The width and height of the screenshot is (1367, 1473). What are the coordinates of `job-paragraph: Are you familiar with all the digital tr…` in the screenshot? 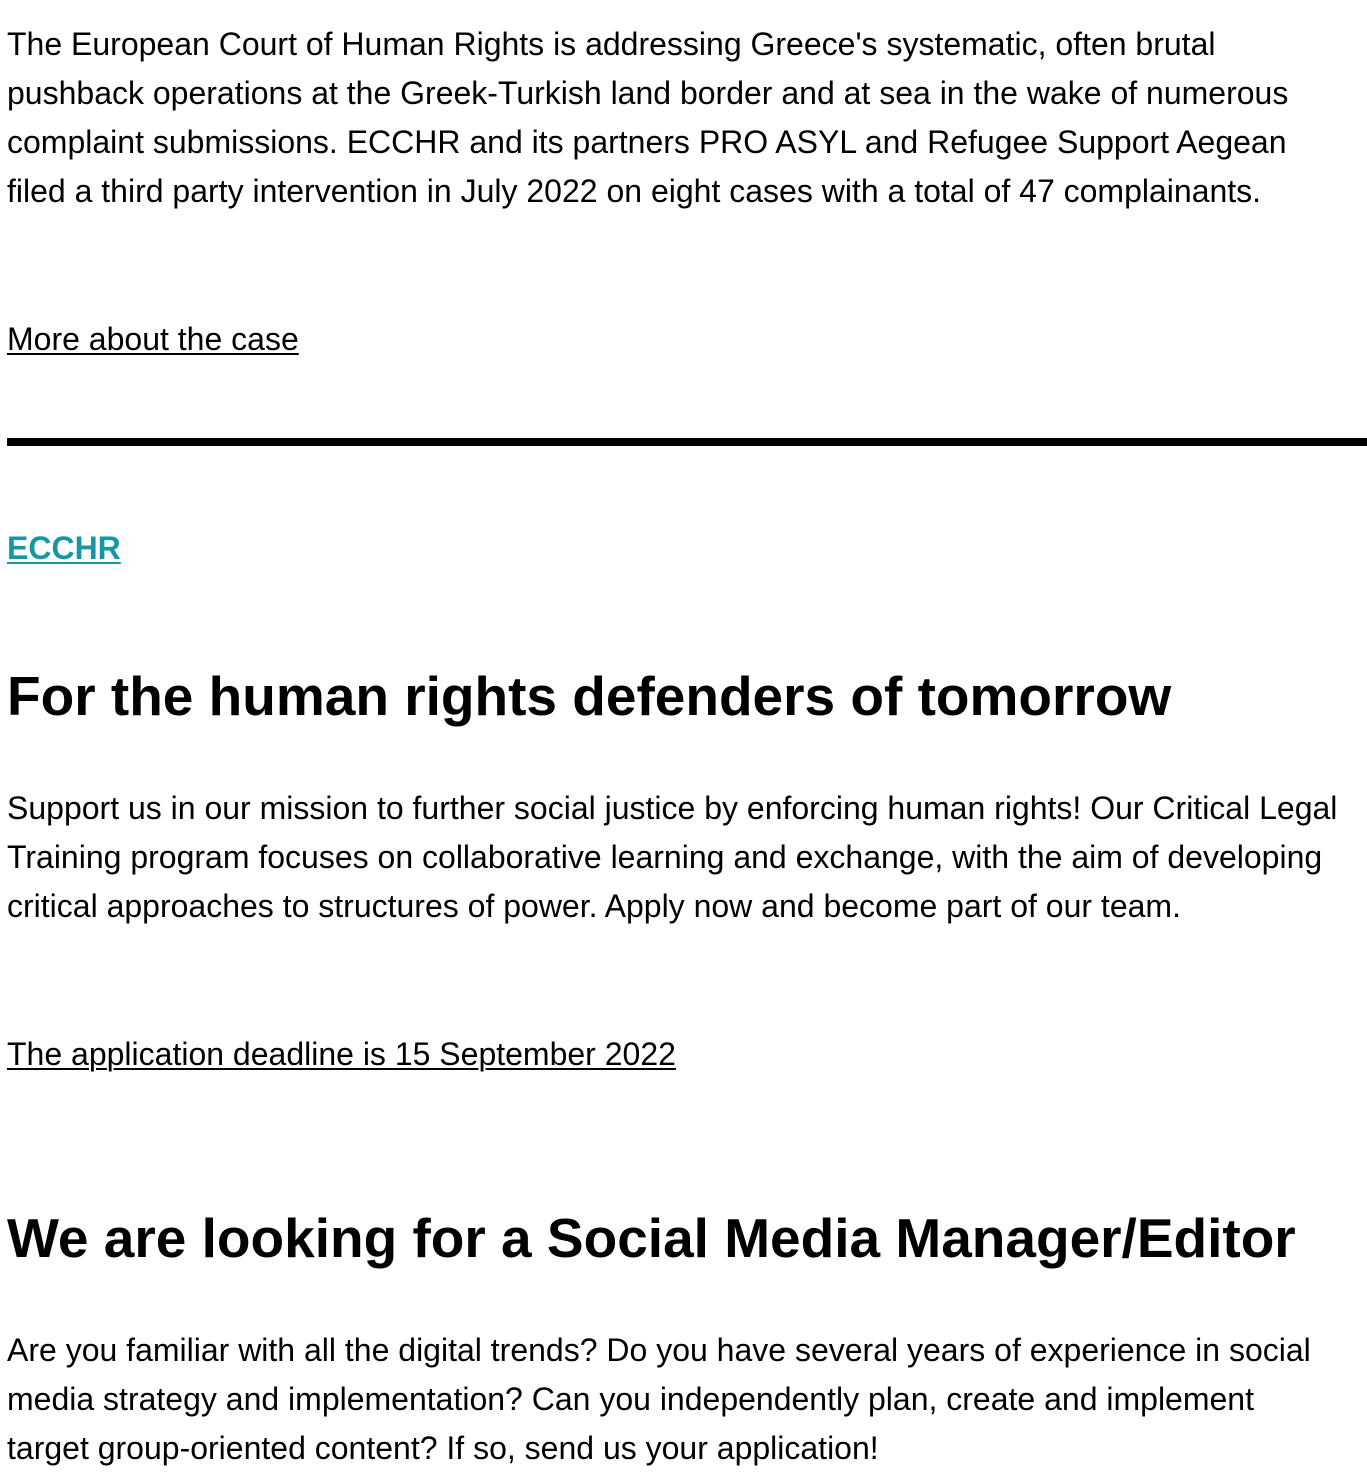 It's located at (659, 1399).